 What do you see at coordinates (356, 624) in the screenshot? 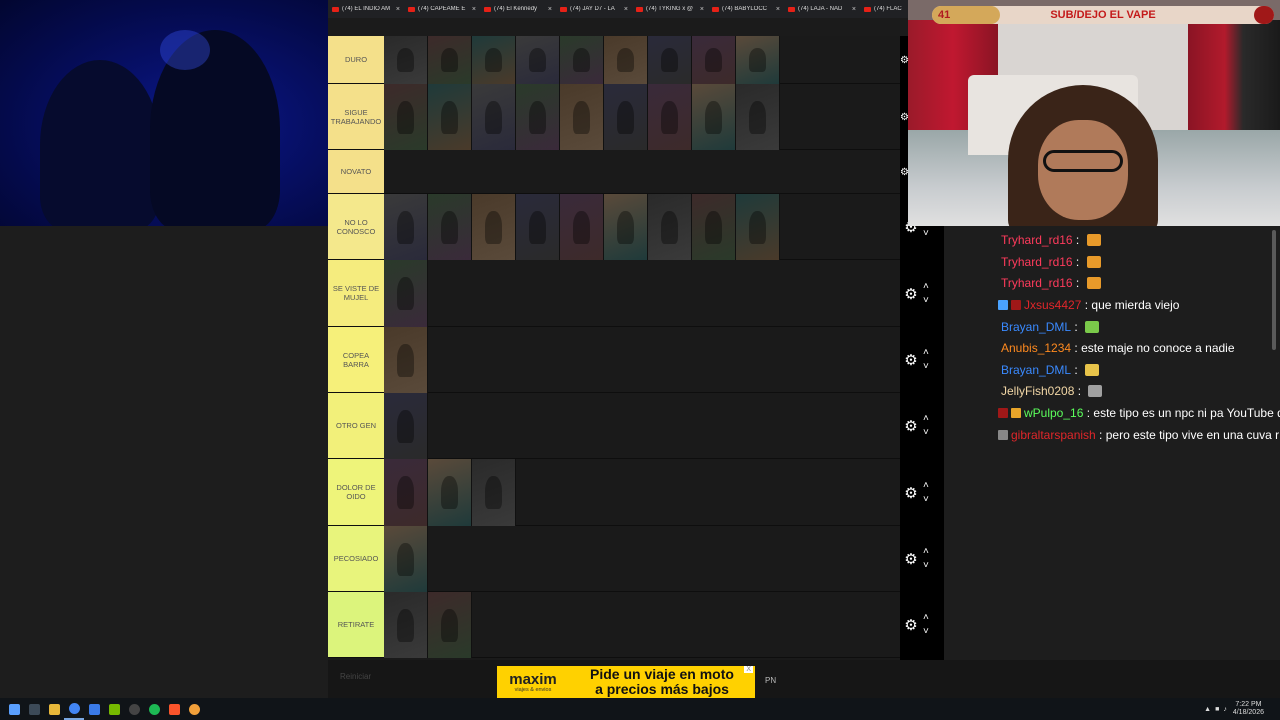
I see `tier-label: RETIRATE` at bounding box center [356, 624].